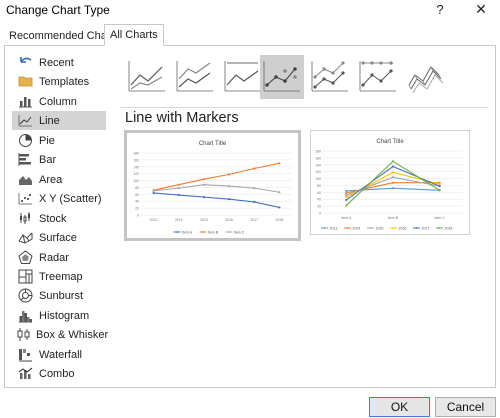  Describe the element at coordinates (25, 238) in the screenshot. I see `surface-chart-icon` at that location.